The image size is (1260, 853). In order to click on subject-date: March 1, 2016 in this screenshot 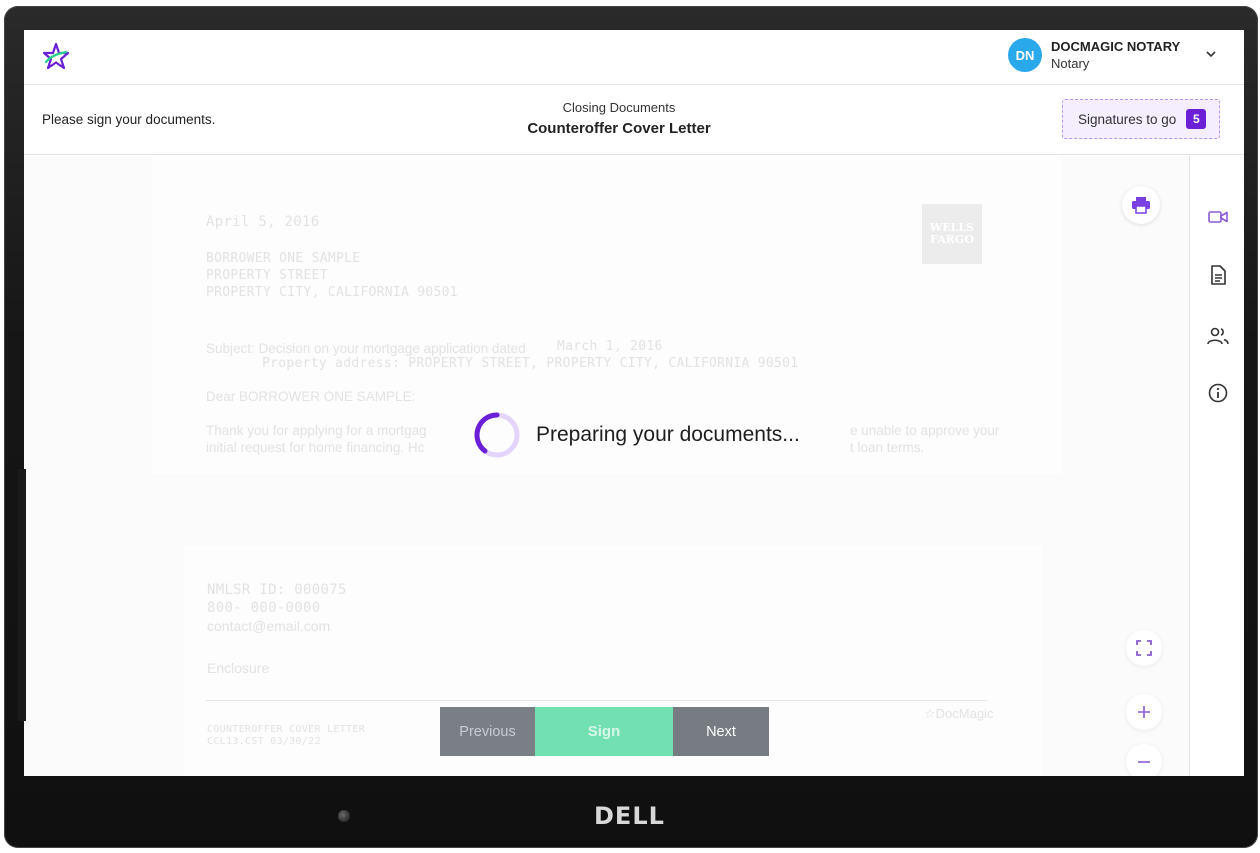, I will do `click(610, 346)`.